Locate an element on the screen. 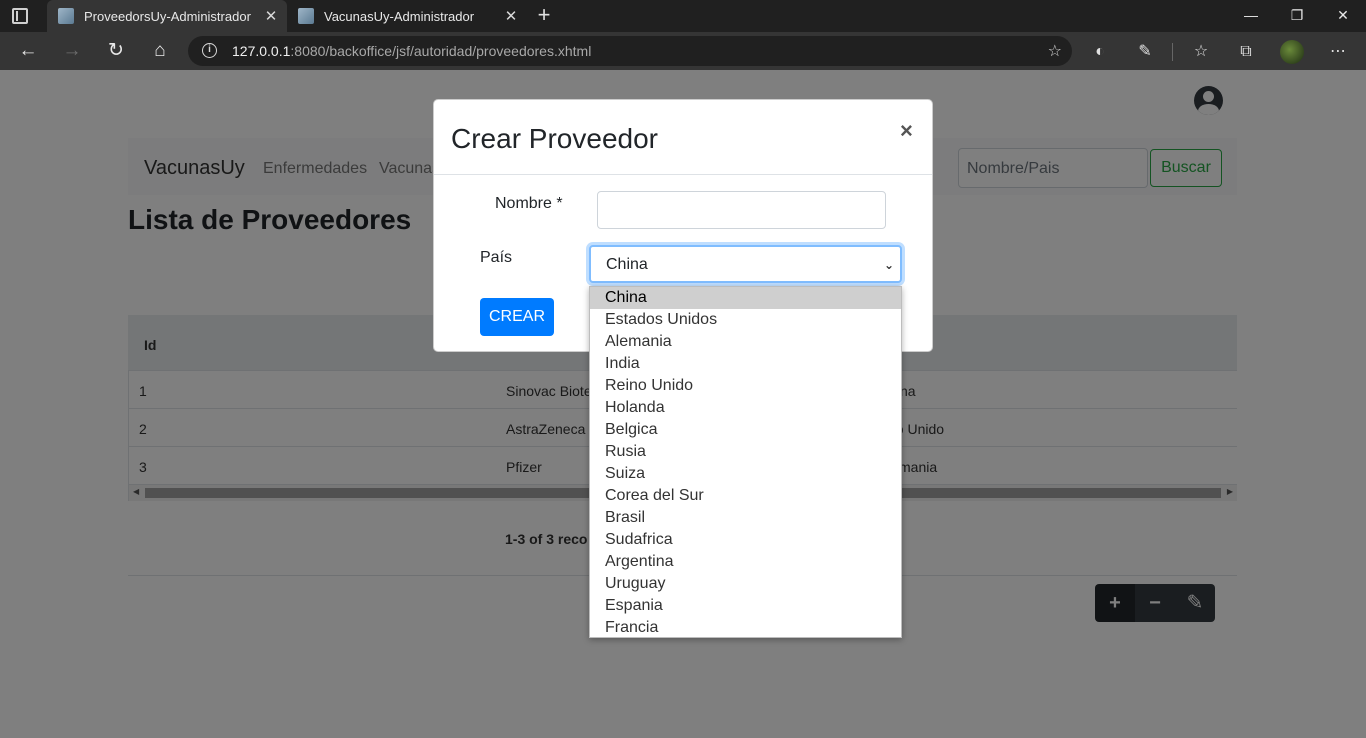 The height and width of the screenshot is (738, 1366). home-icon: ⌂ is located at coordinates (160, 51).